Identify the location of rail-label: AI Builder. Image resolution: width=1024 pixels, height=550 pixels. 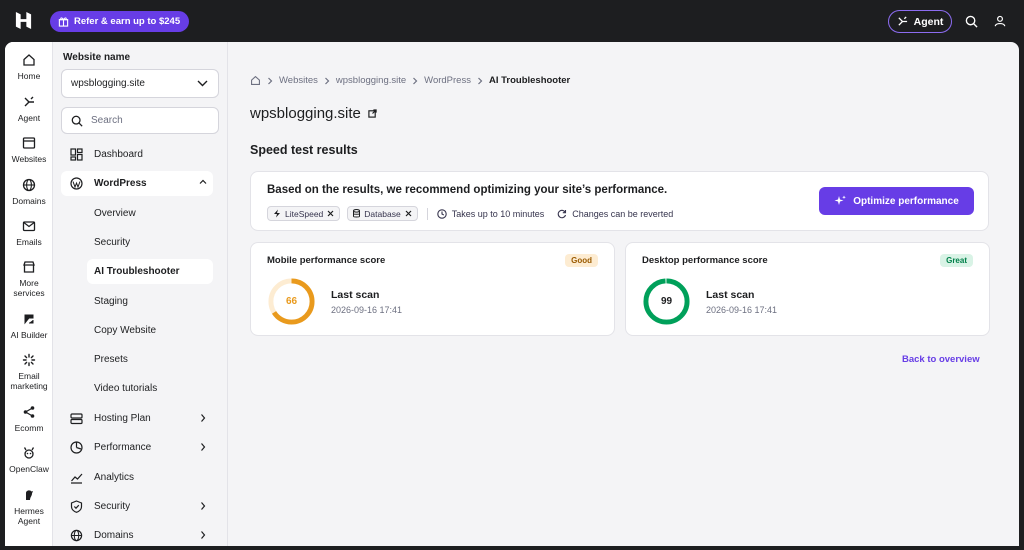
(29, 335).